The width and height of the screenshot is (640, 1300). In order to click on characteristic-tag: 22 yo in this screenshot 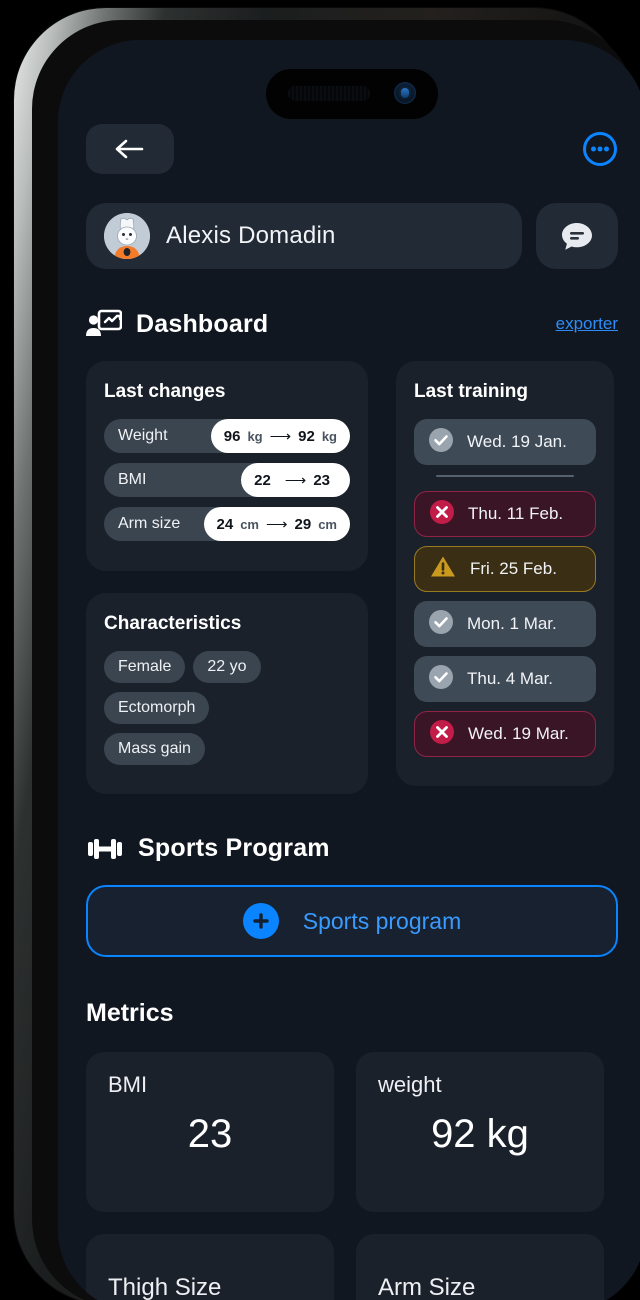, I will do `click(227, 667)`.